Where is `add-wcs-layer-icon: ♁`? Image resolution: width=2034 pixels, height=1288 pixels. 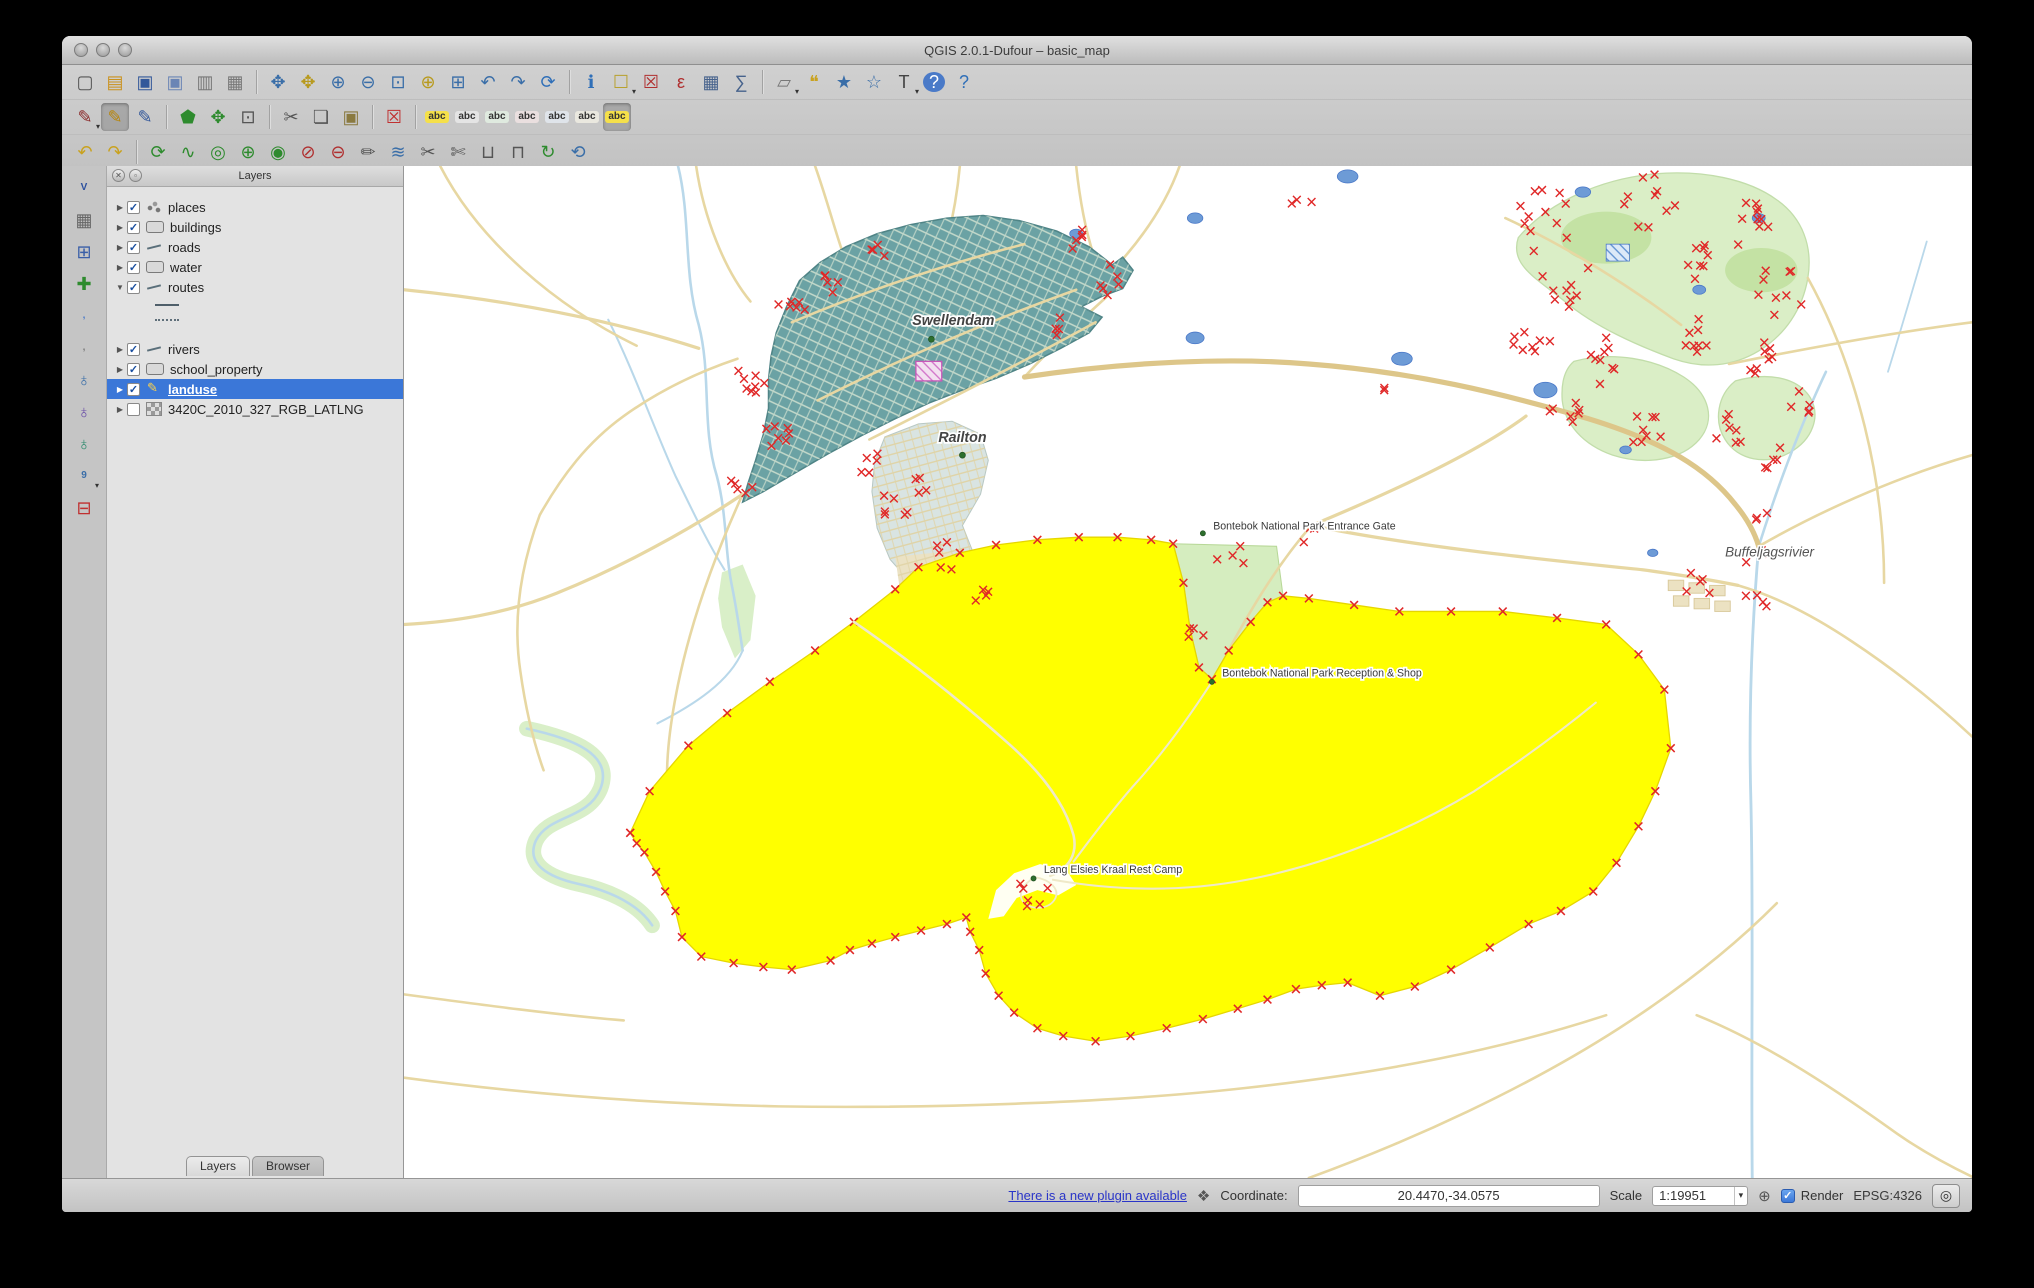
add-wcs-layer-icon: ♁ is located at coordinates (84, 412).